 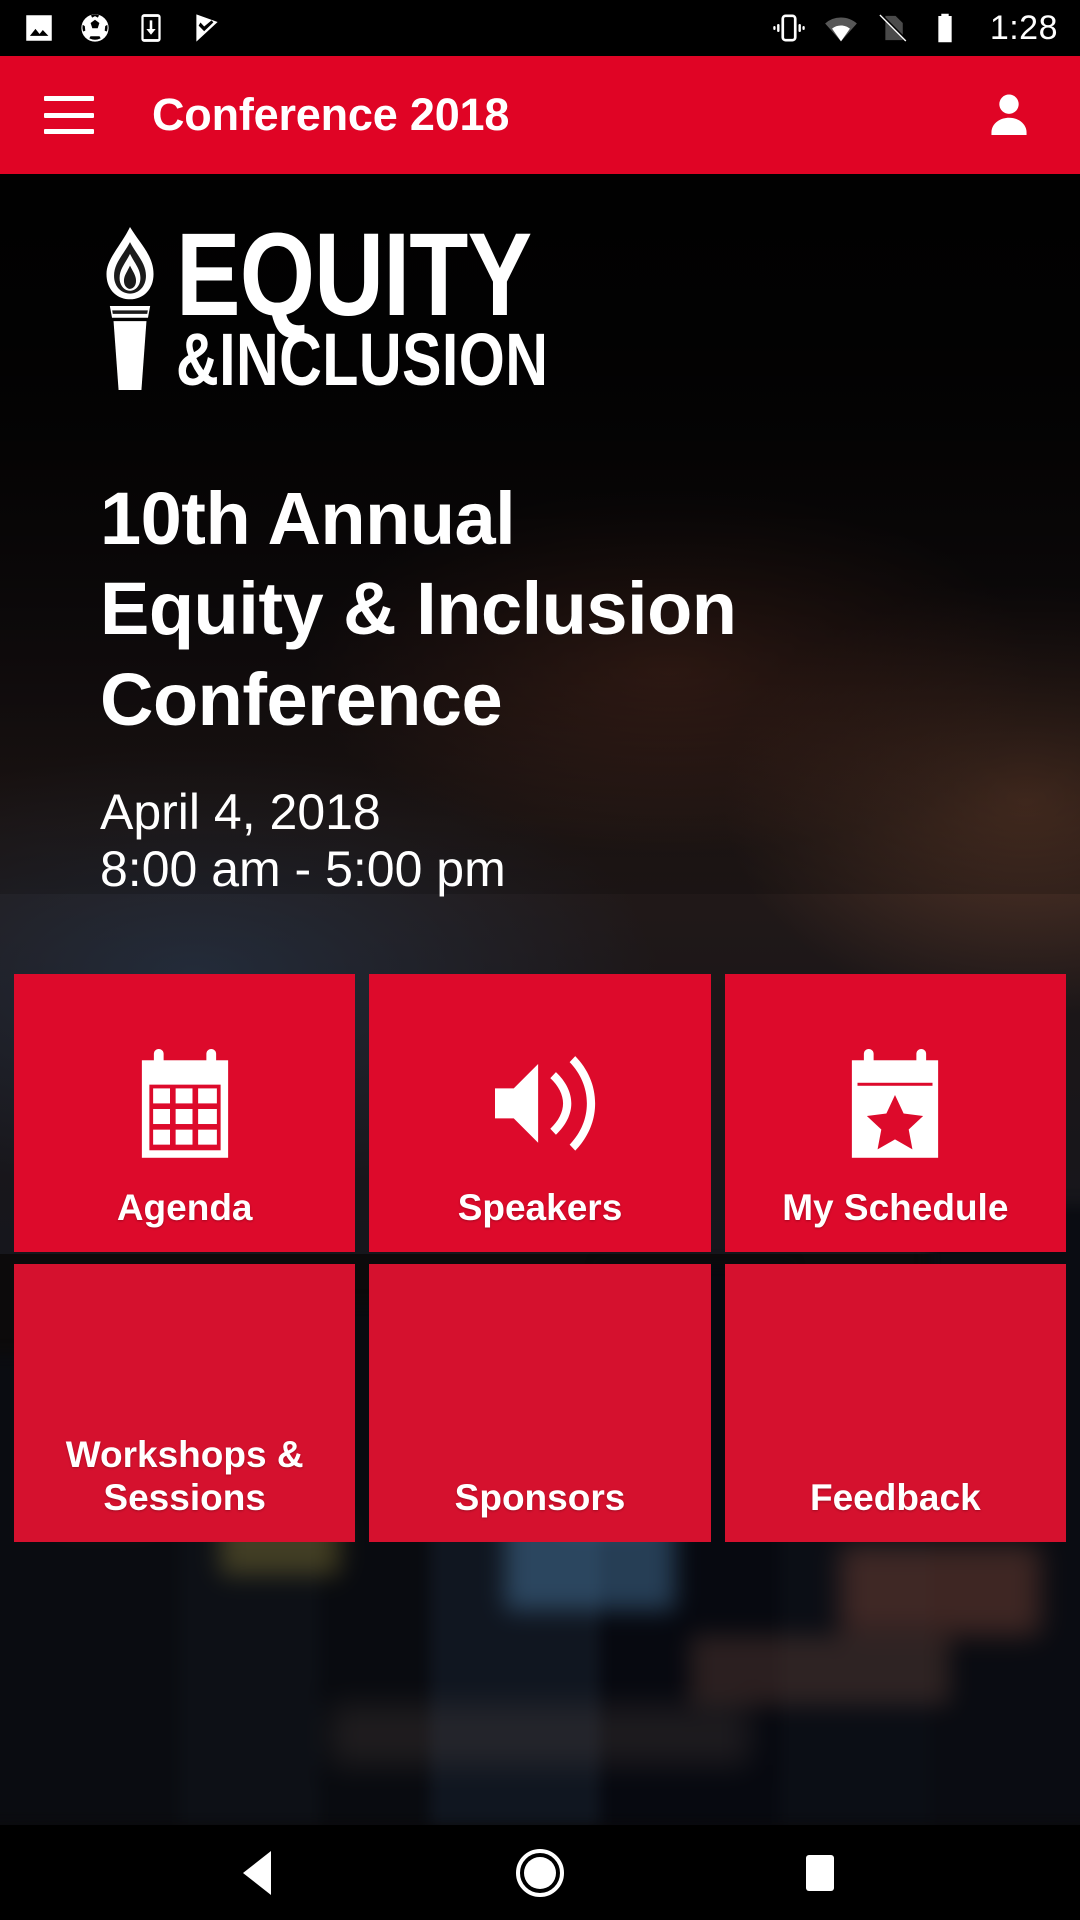 I want to click on soccer-ball-icon, so click(x=95, y=28).